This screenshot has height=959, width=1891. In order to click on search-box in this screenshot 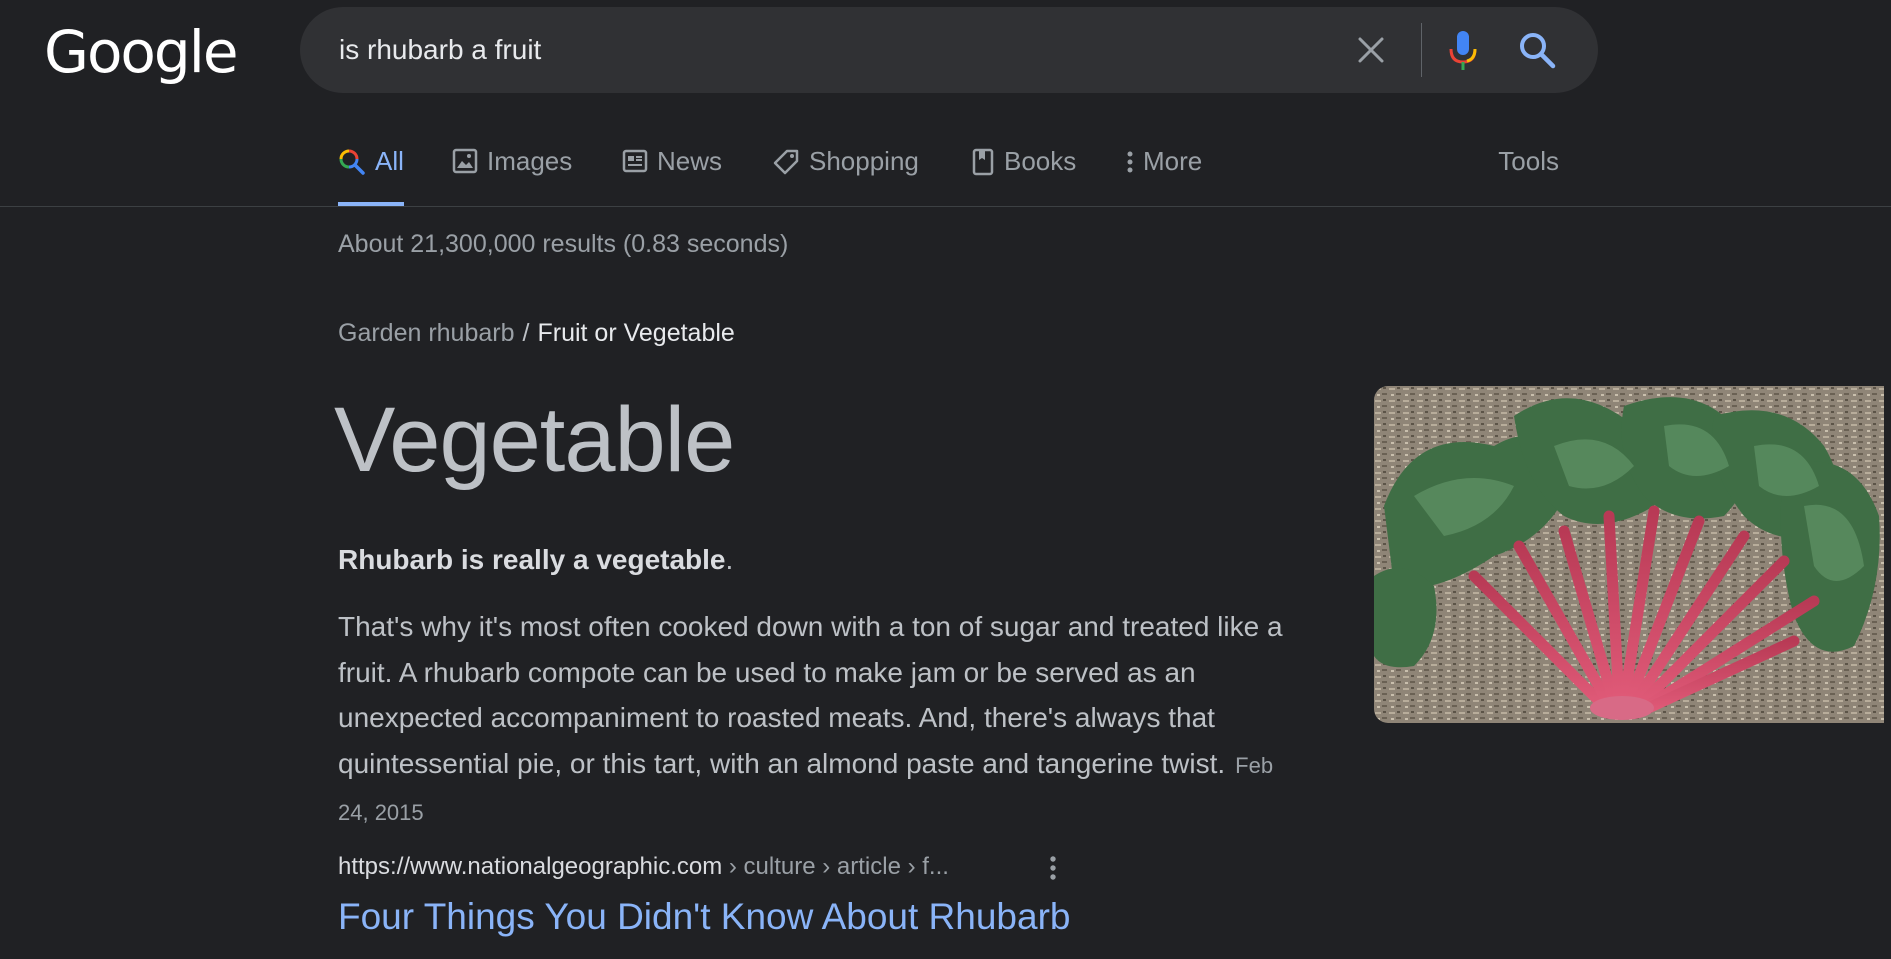, I will do `click(949, 50)`.